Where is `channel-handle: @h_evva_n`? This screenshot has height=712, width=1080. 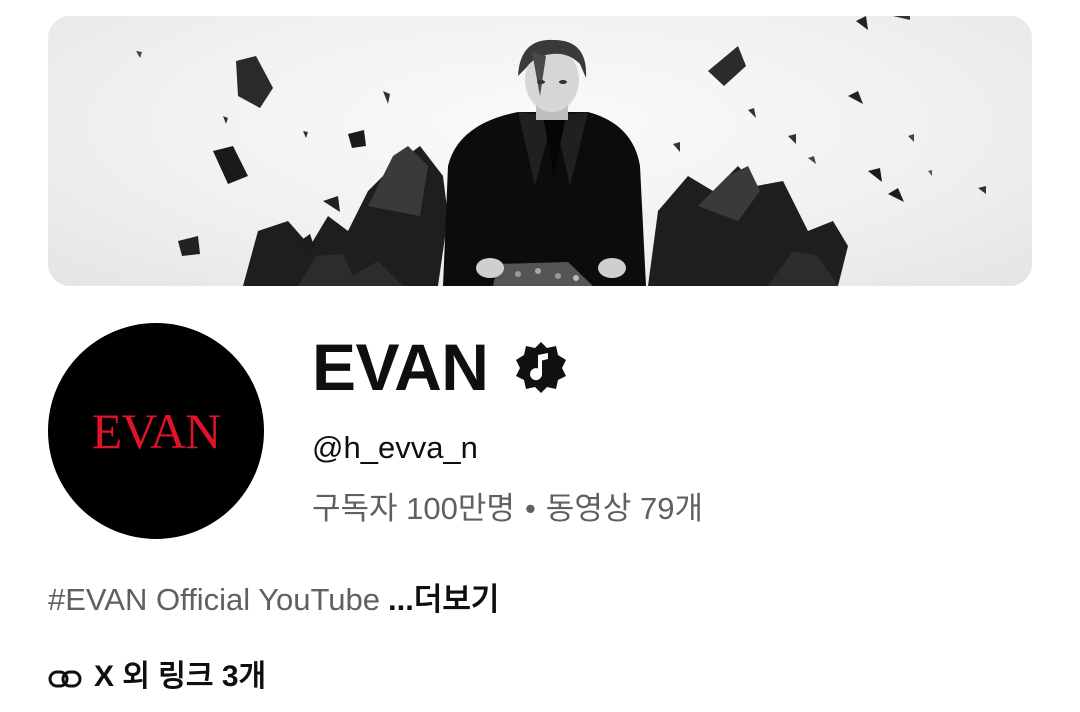
channel-handle: @h_evva_n is located at coordinates (395, 447).